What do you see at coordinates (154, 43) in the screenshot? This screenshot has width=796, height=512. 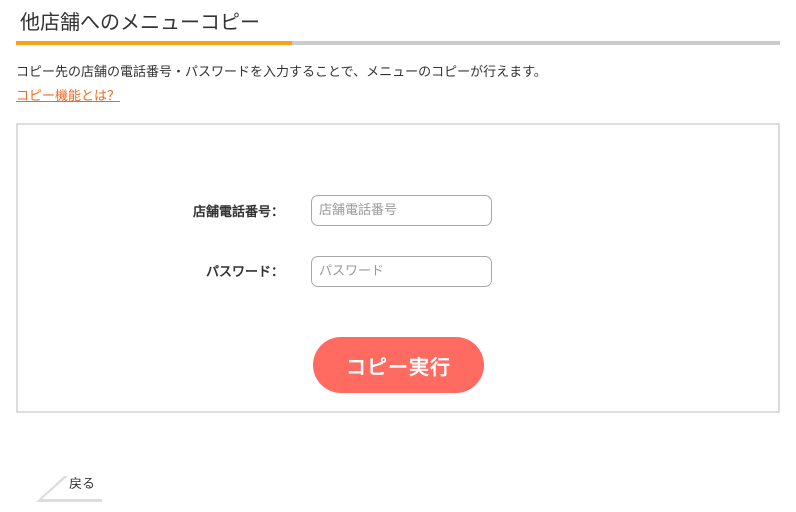 I see `header-rule-accent` at bounding box center [154, 43].